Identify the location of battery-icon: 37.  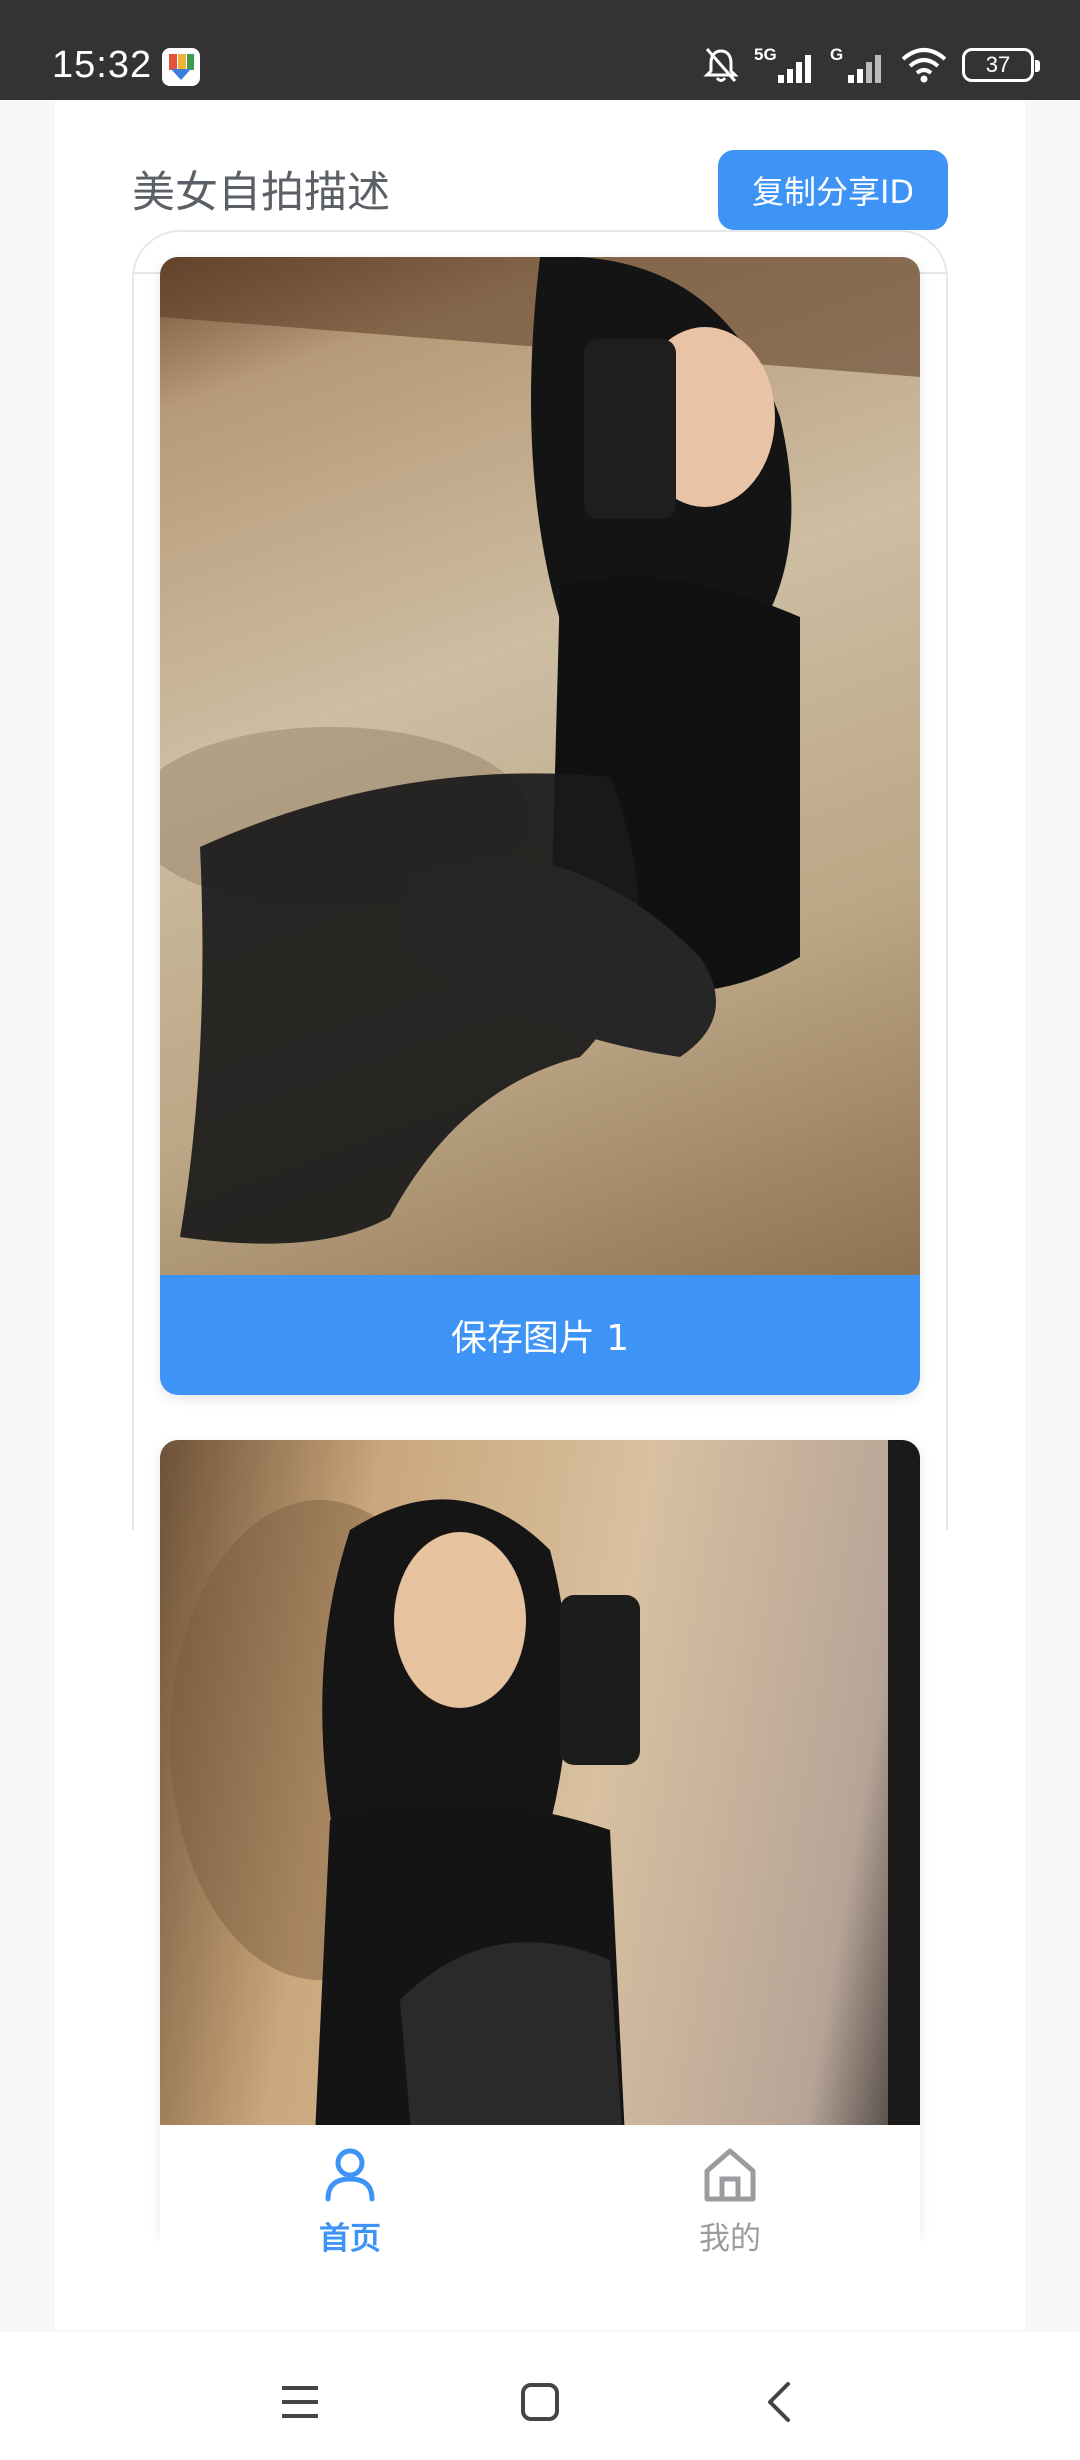
(1001, 65).